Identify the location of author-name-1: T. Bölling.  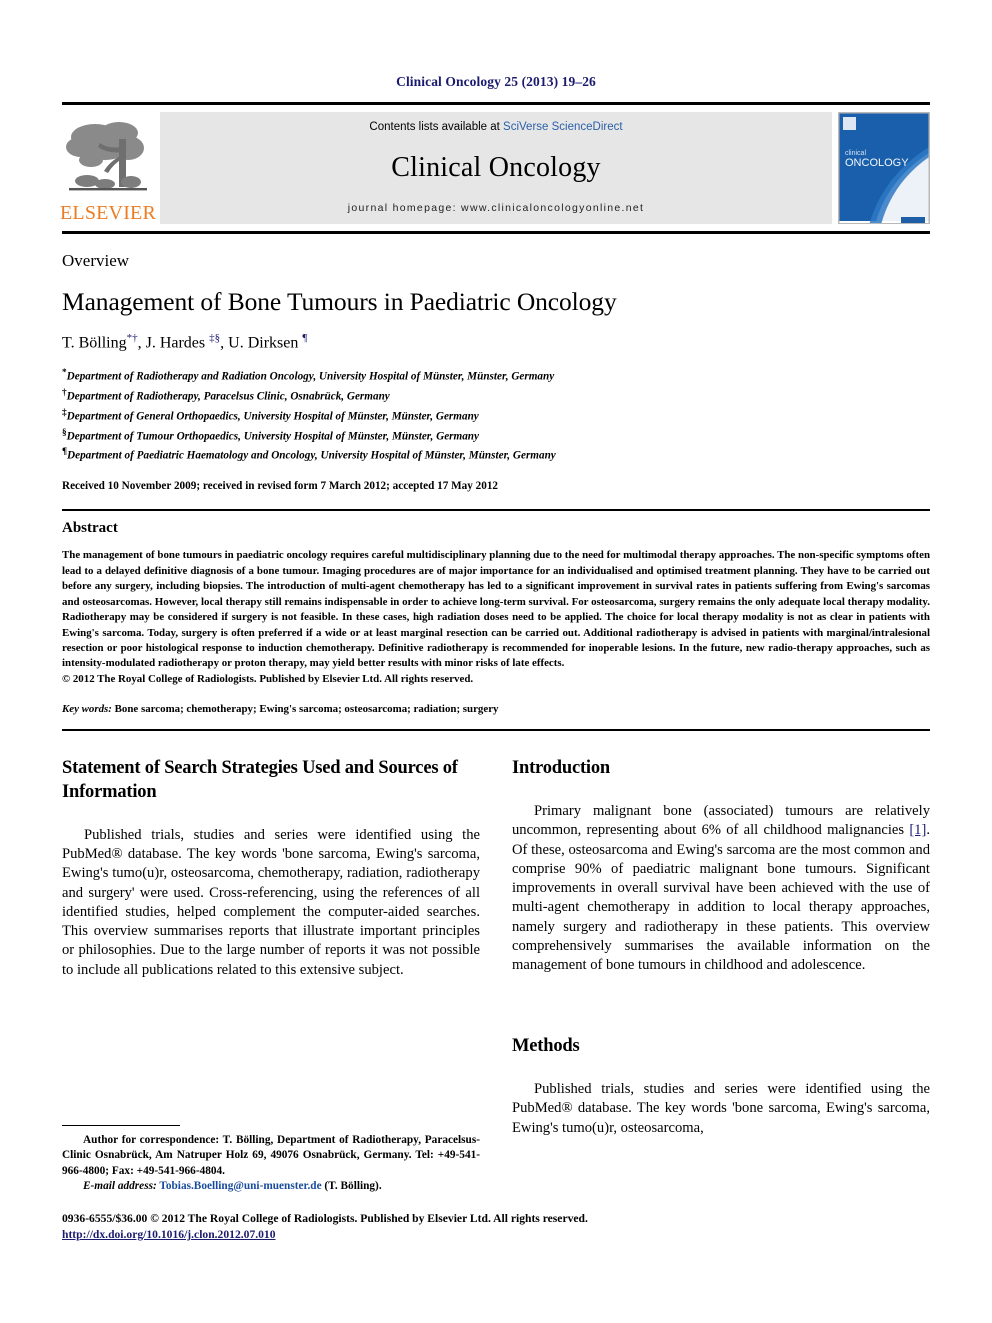
(94, 343).